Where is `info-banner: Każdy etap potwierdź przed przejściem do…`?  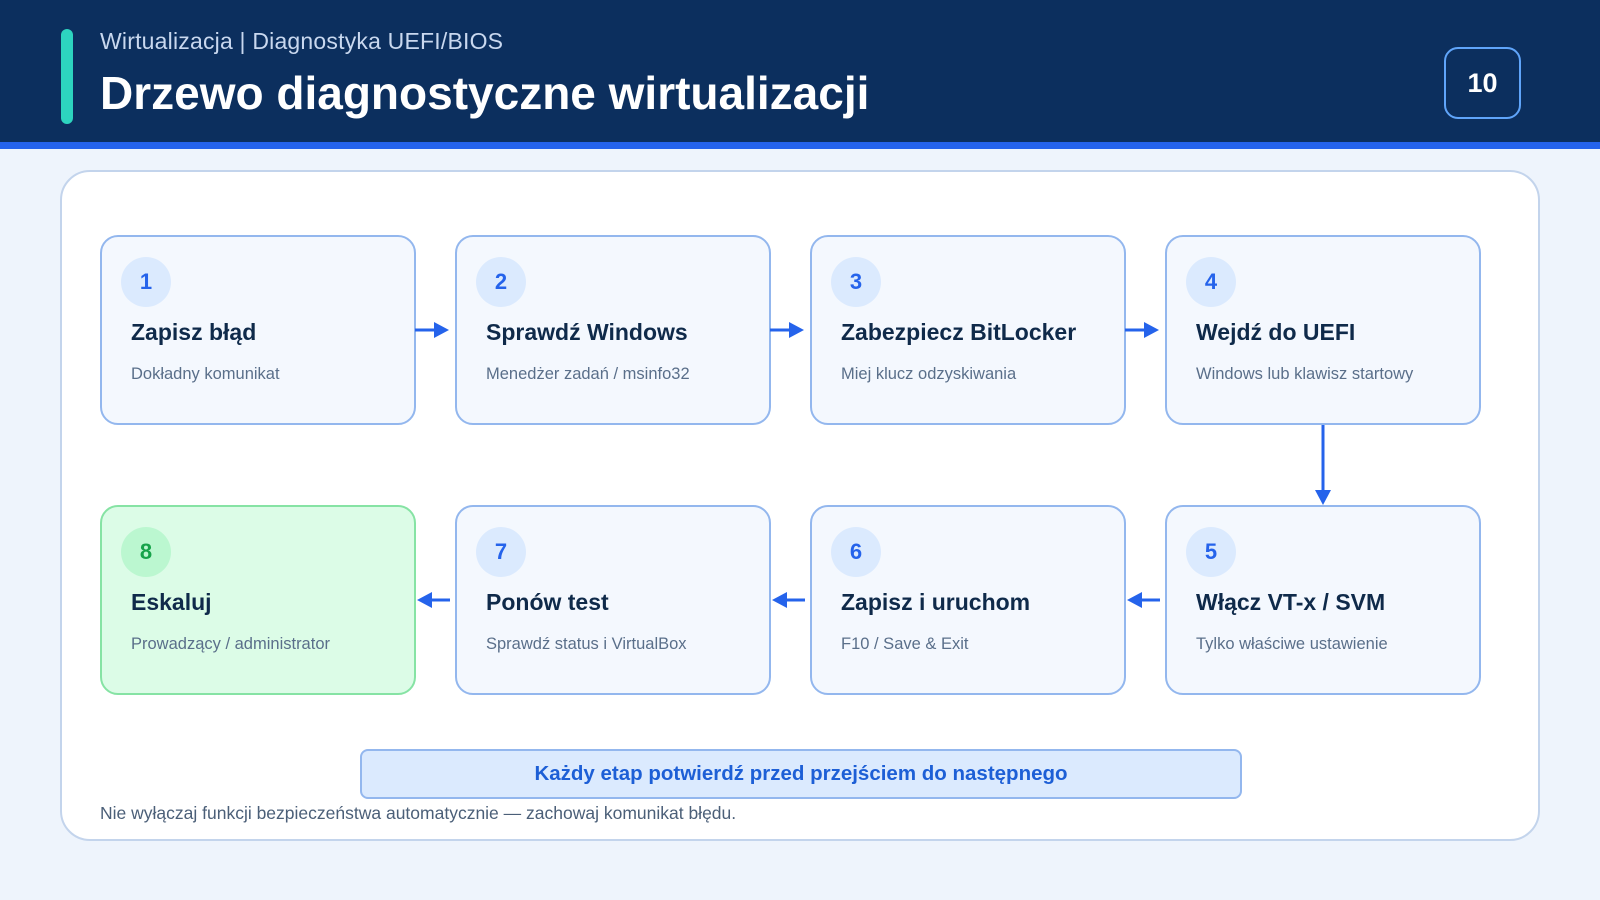 info-banner: Każdy etap potwierdź przed przejściem do… is located at coordinates (801, 774).